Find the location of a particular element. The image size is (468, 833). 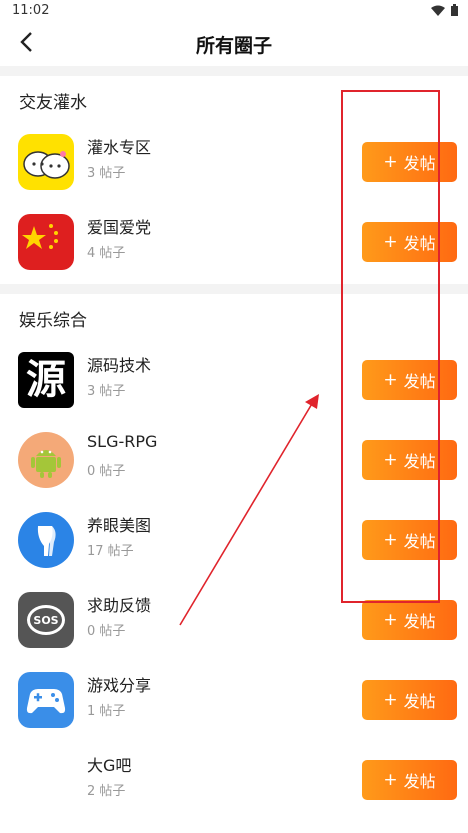

item-count: 1 帖子 is located at coordinates (106, 711).